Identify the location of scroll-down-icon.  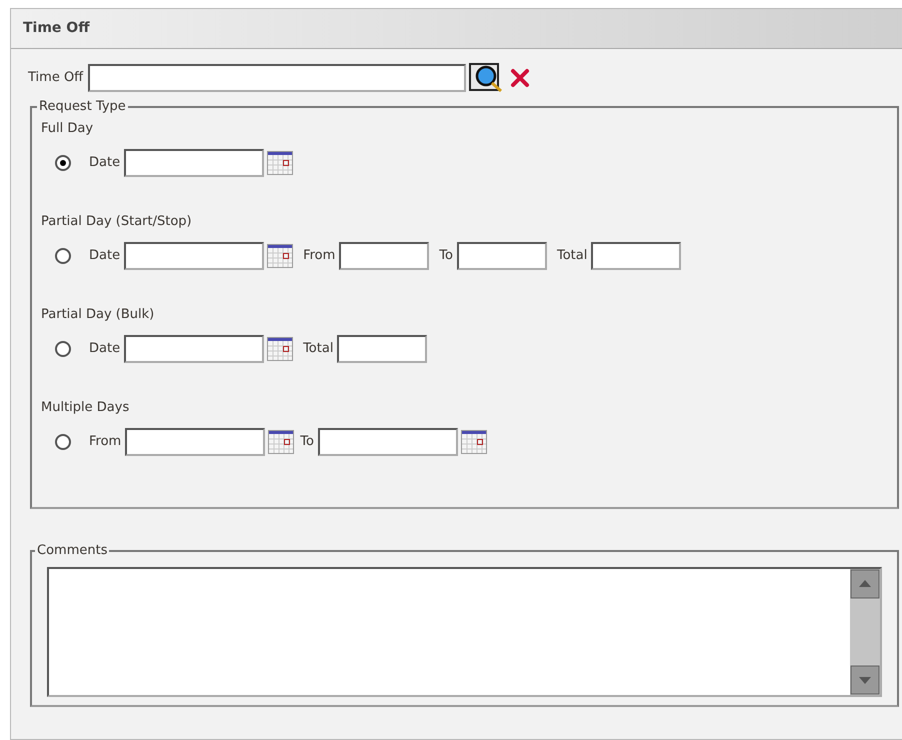
(865, 679).